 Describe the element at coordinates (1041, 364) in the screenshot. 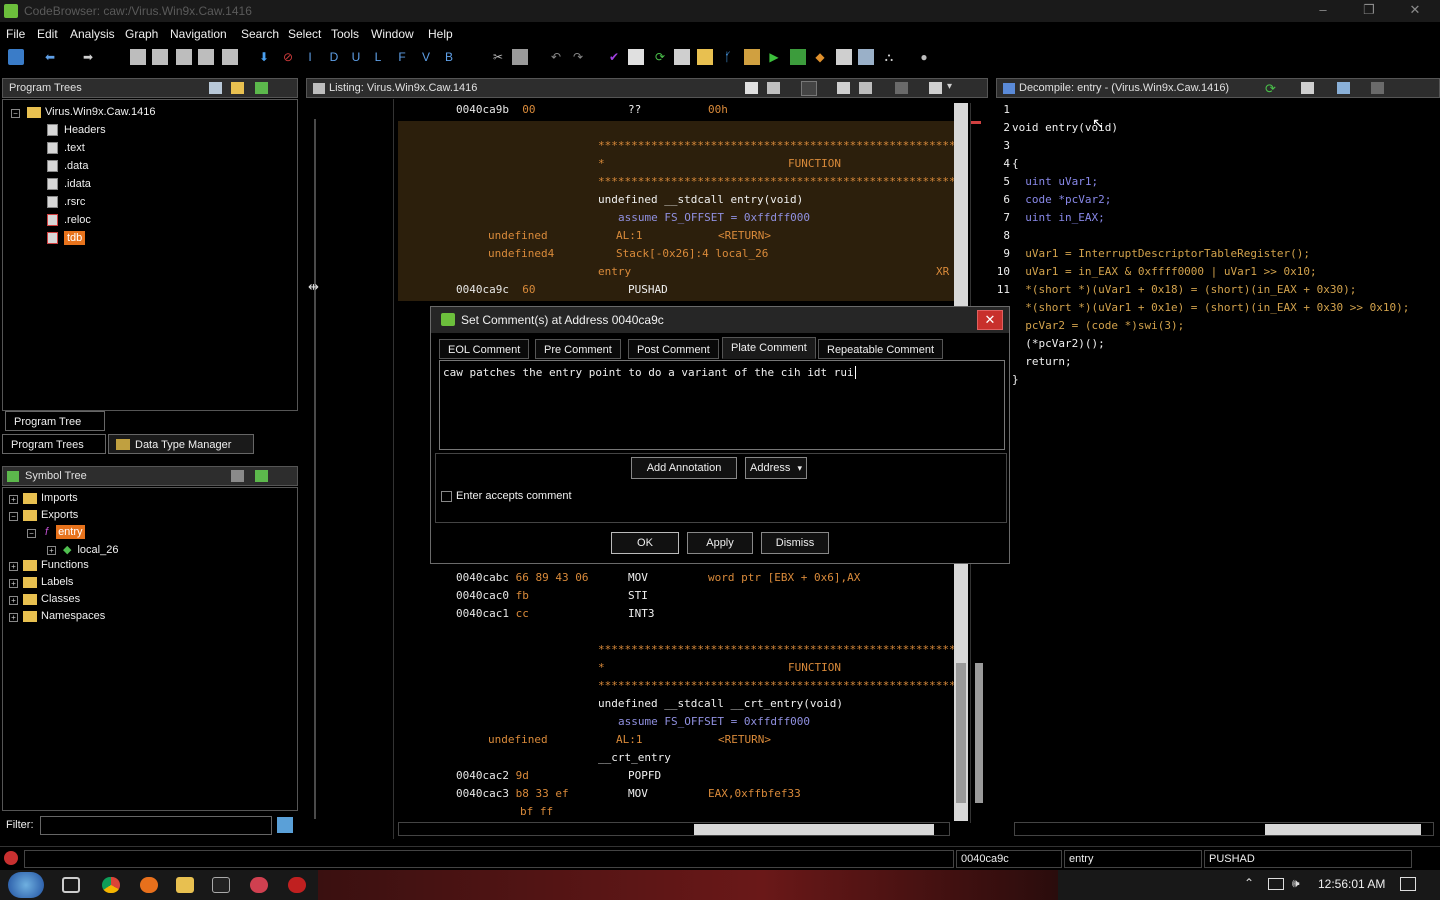

I see `code-line: return;` at that location.